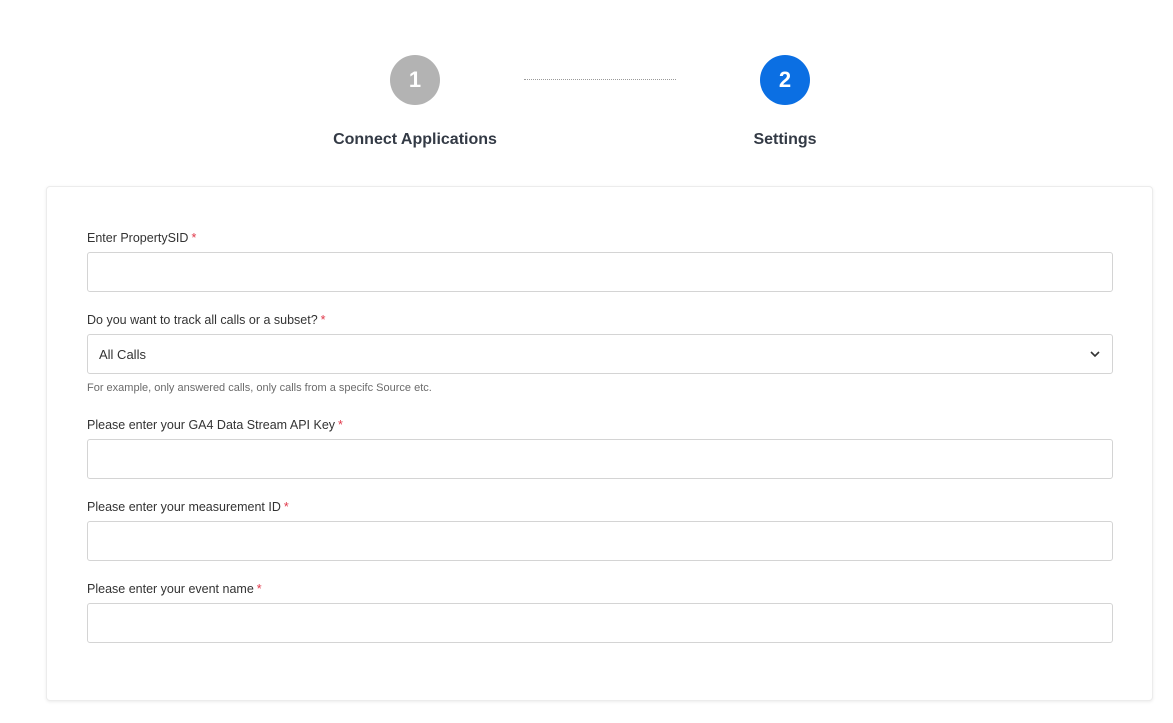 This screenshot has width=1173, height=723. Describe the element at coordinates (600, 541) in the screenshot. I see `measurement-id-input` at that location.